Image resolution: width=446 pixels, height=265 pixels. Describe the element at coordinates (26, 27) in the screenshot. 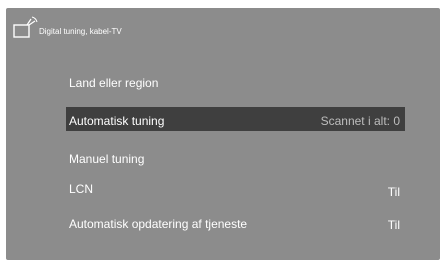

I see `antenna-tv-icon` at that location.